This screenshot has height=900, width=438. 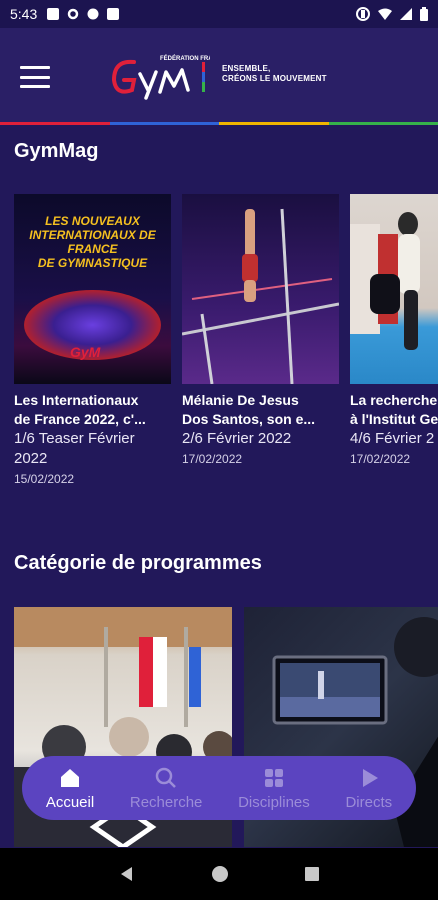 What do you see at coordinates (368, 788) in the screenshot?
I see `nav-item-directs: Directs` at bounding box center [368, 788].